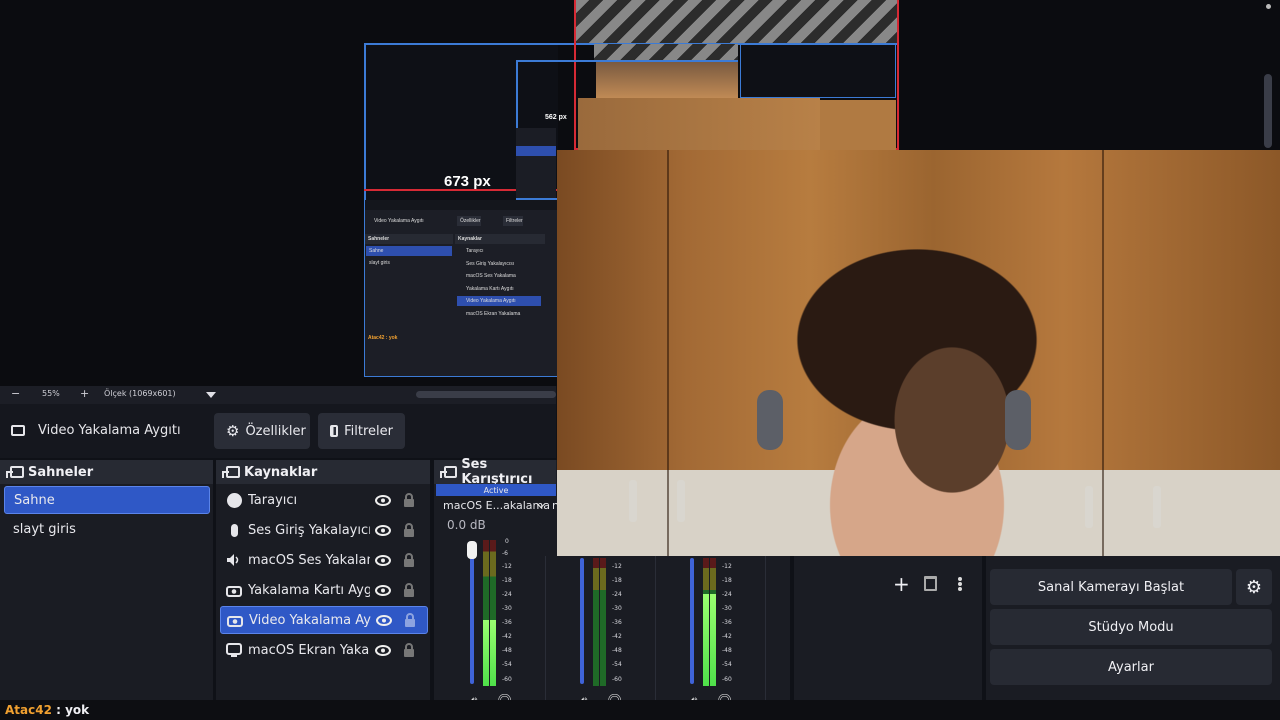 Image resolution: width=1280 pixels, height=720 pixels. Describe the element at coordinates (490, 289) in the screenshot. I see `mini-source-4: Yakalama Kartı Aygıtı` at that location.